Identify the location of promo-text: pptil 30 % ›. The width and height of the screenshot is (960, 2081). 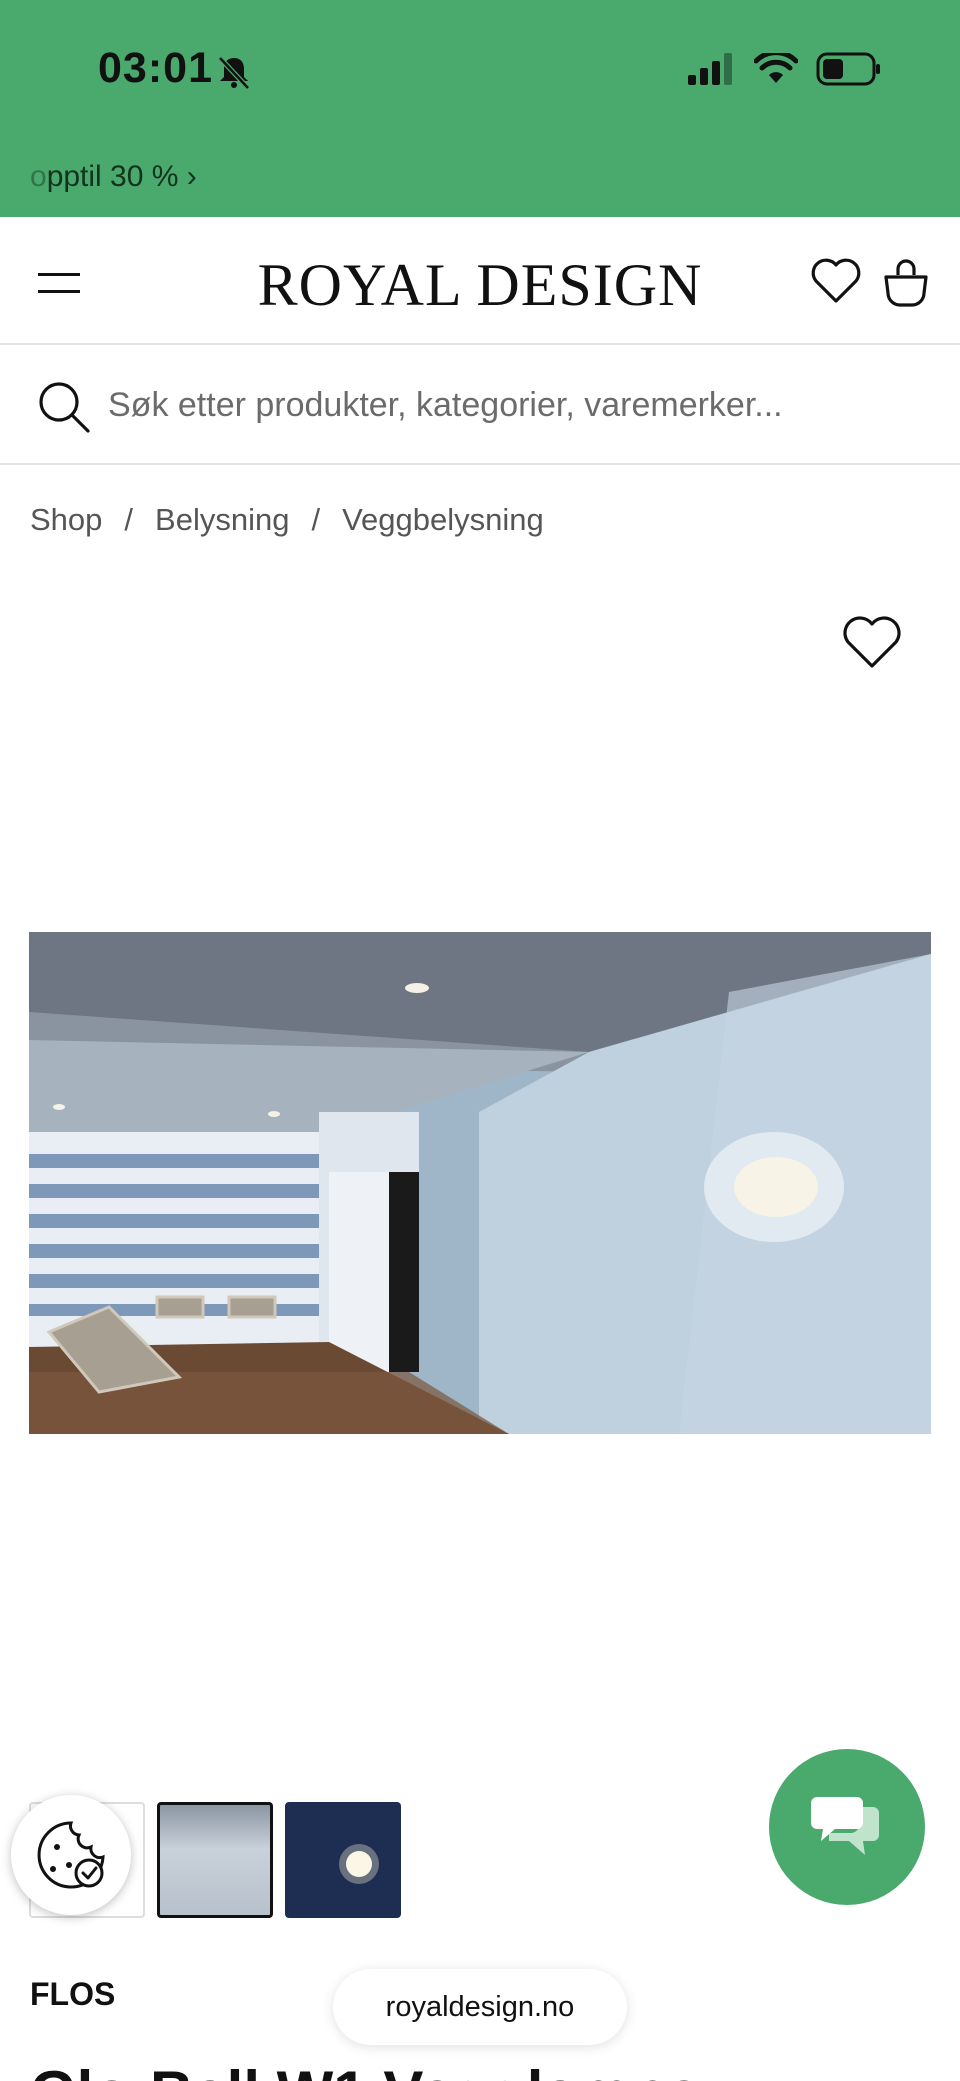
(121, 176).